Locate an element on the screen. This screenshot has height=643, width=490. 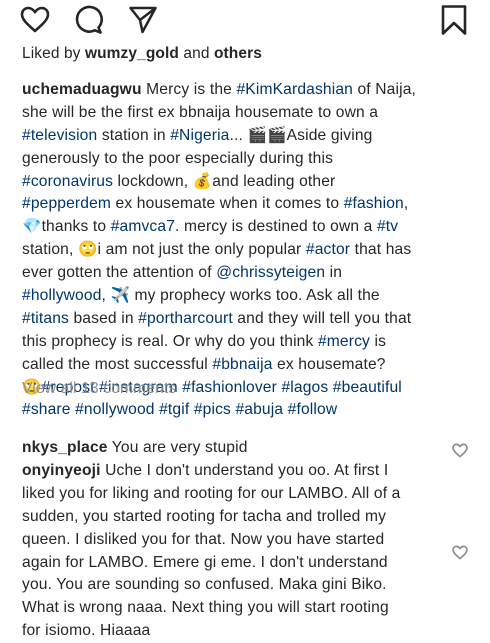
hashtag-link: #tgif is located at coordinates (174, 409).